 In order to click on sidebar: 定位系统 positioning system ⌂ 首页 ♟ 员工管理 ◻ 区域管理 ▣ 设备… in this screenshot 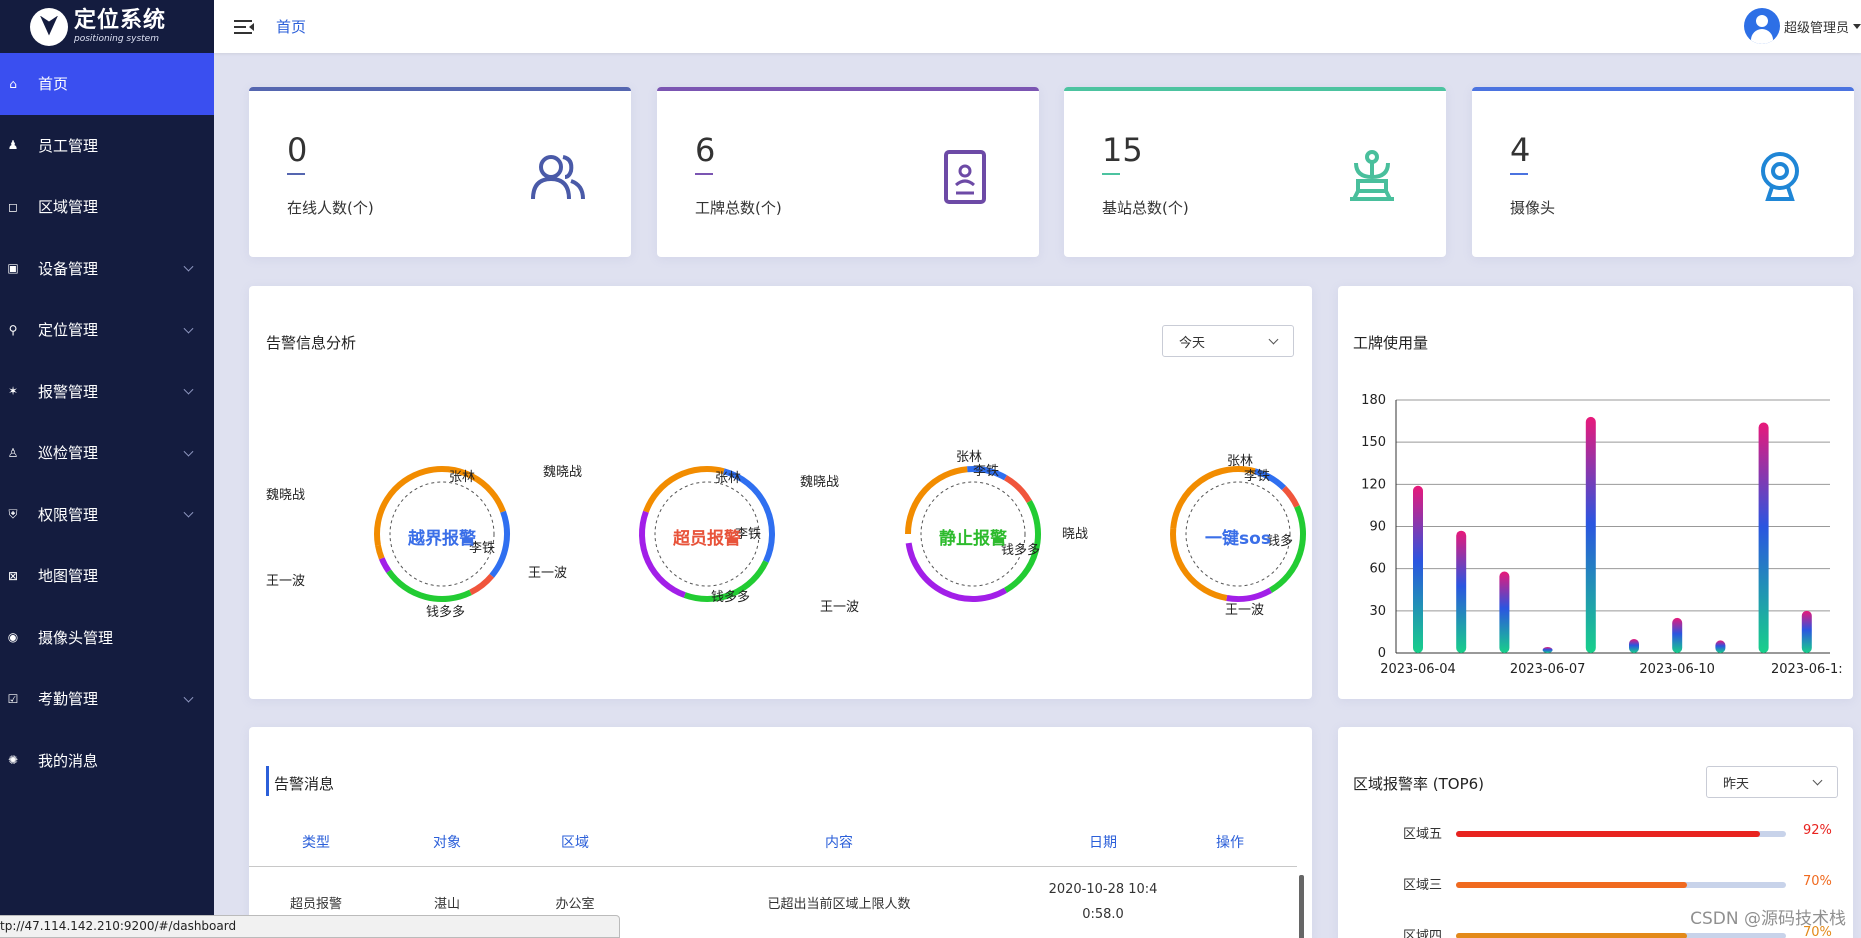, I will do `click(107, 469)`.